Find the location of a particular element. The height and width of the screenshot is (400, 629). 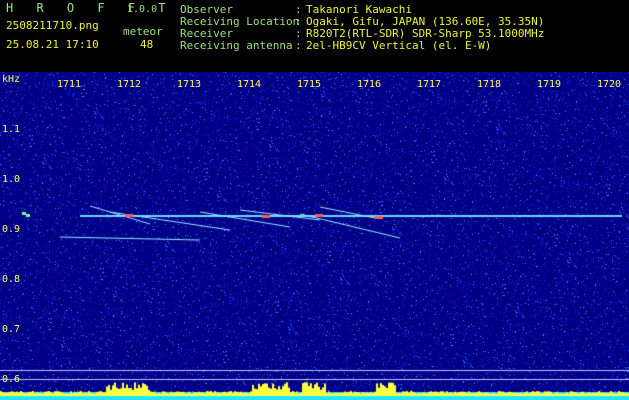

file-name: 2508211710.png is located at coordinates (52, 25).